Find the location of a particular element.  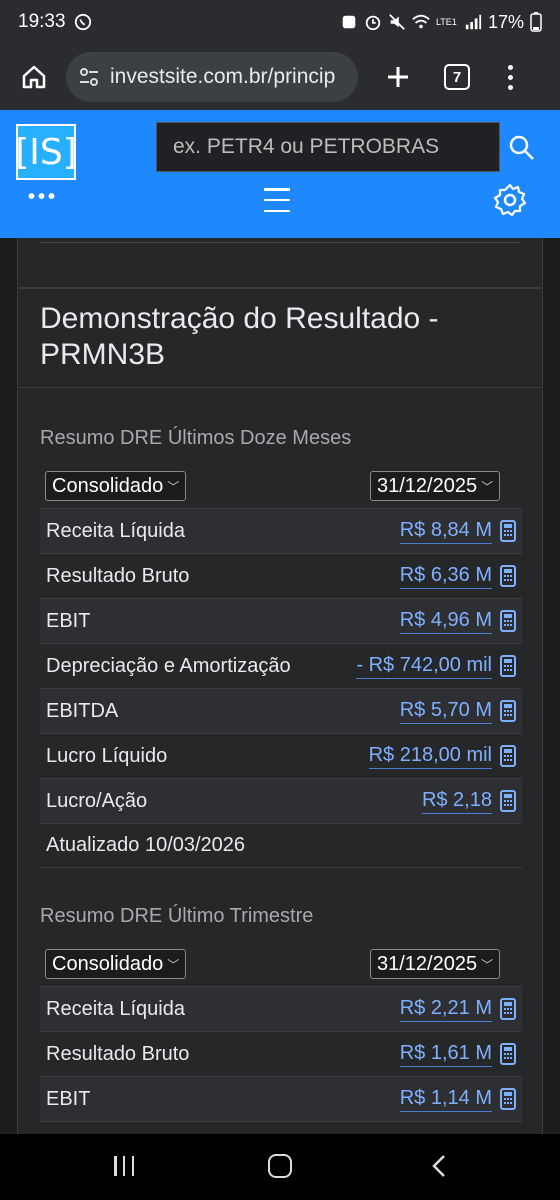

new-tab-button is located at coordinates (398, 77).